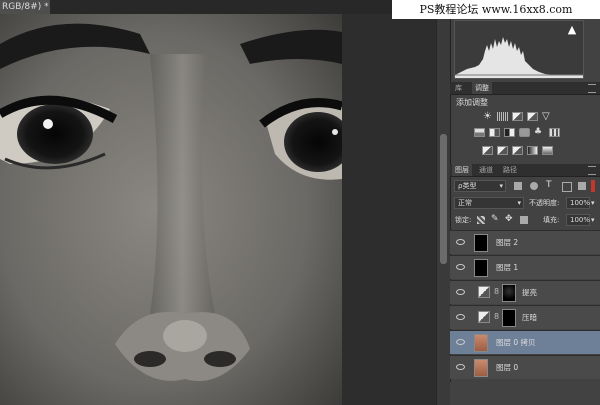  I want to click on blend-mode-select: 正常 ▾, so click(489, 203).